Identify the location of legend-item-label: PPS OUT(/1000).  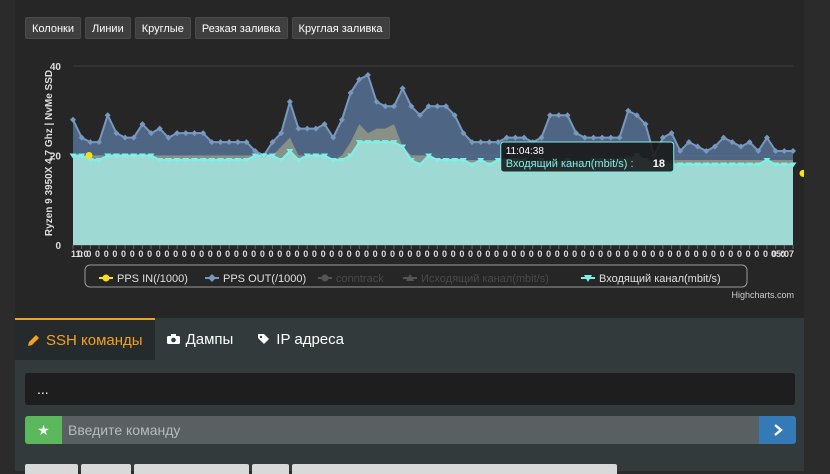
(264, 279).